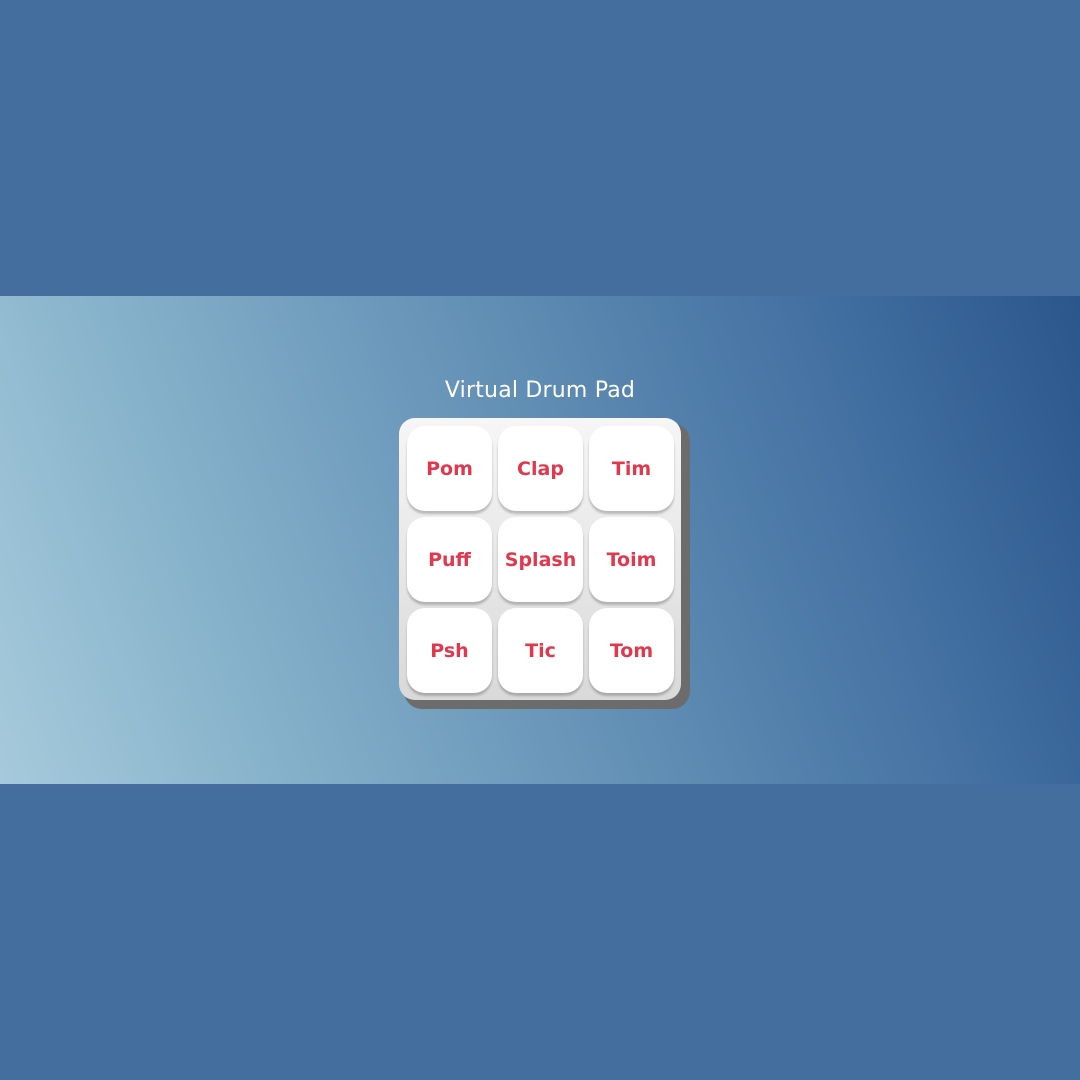  I want to click on drum-pad-puff: Puff, so click(449, 559).